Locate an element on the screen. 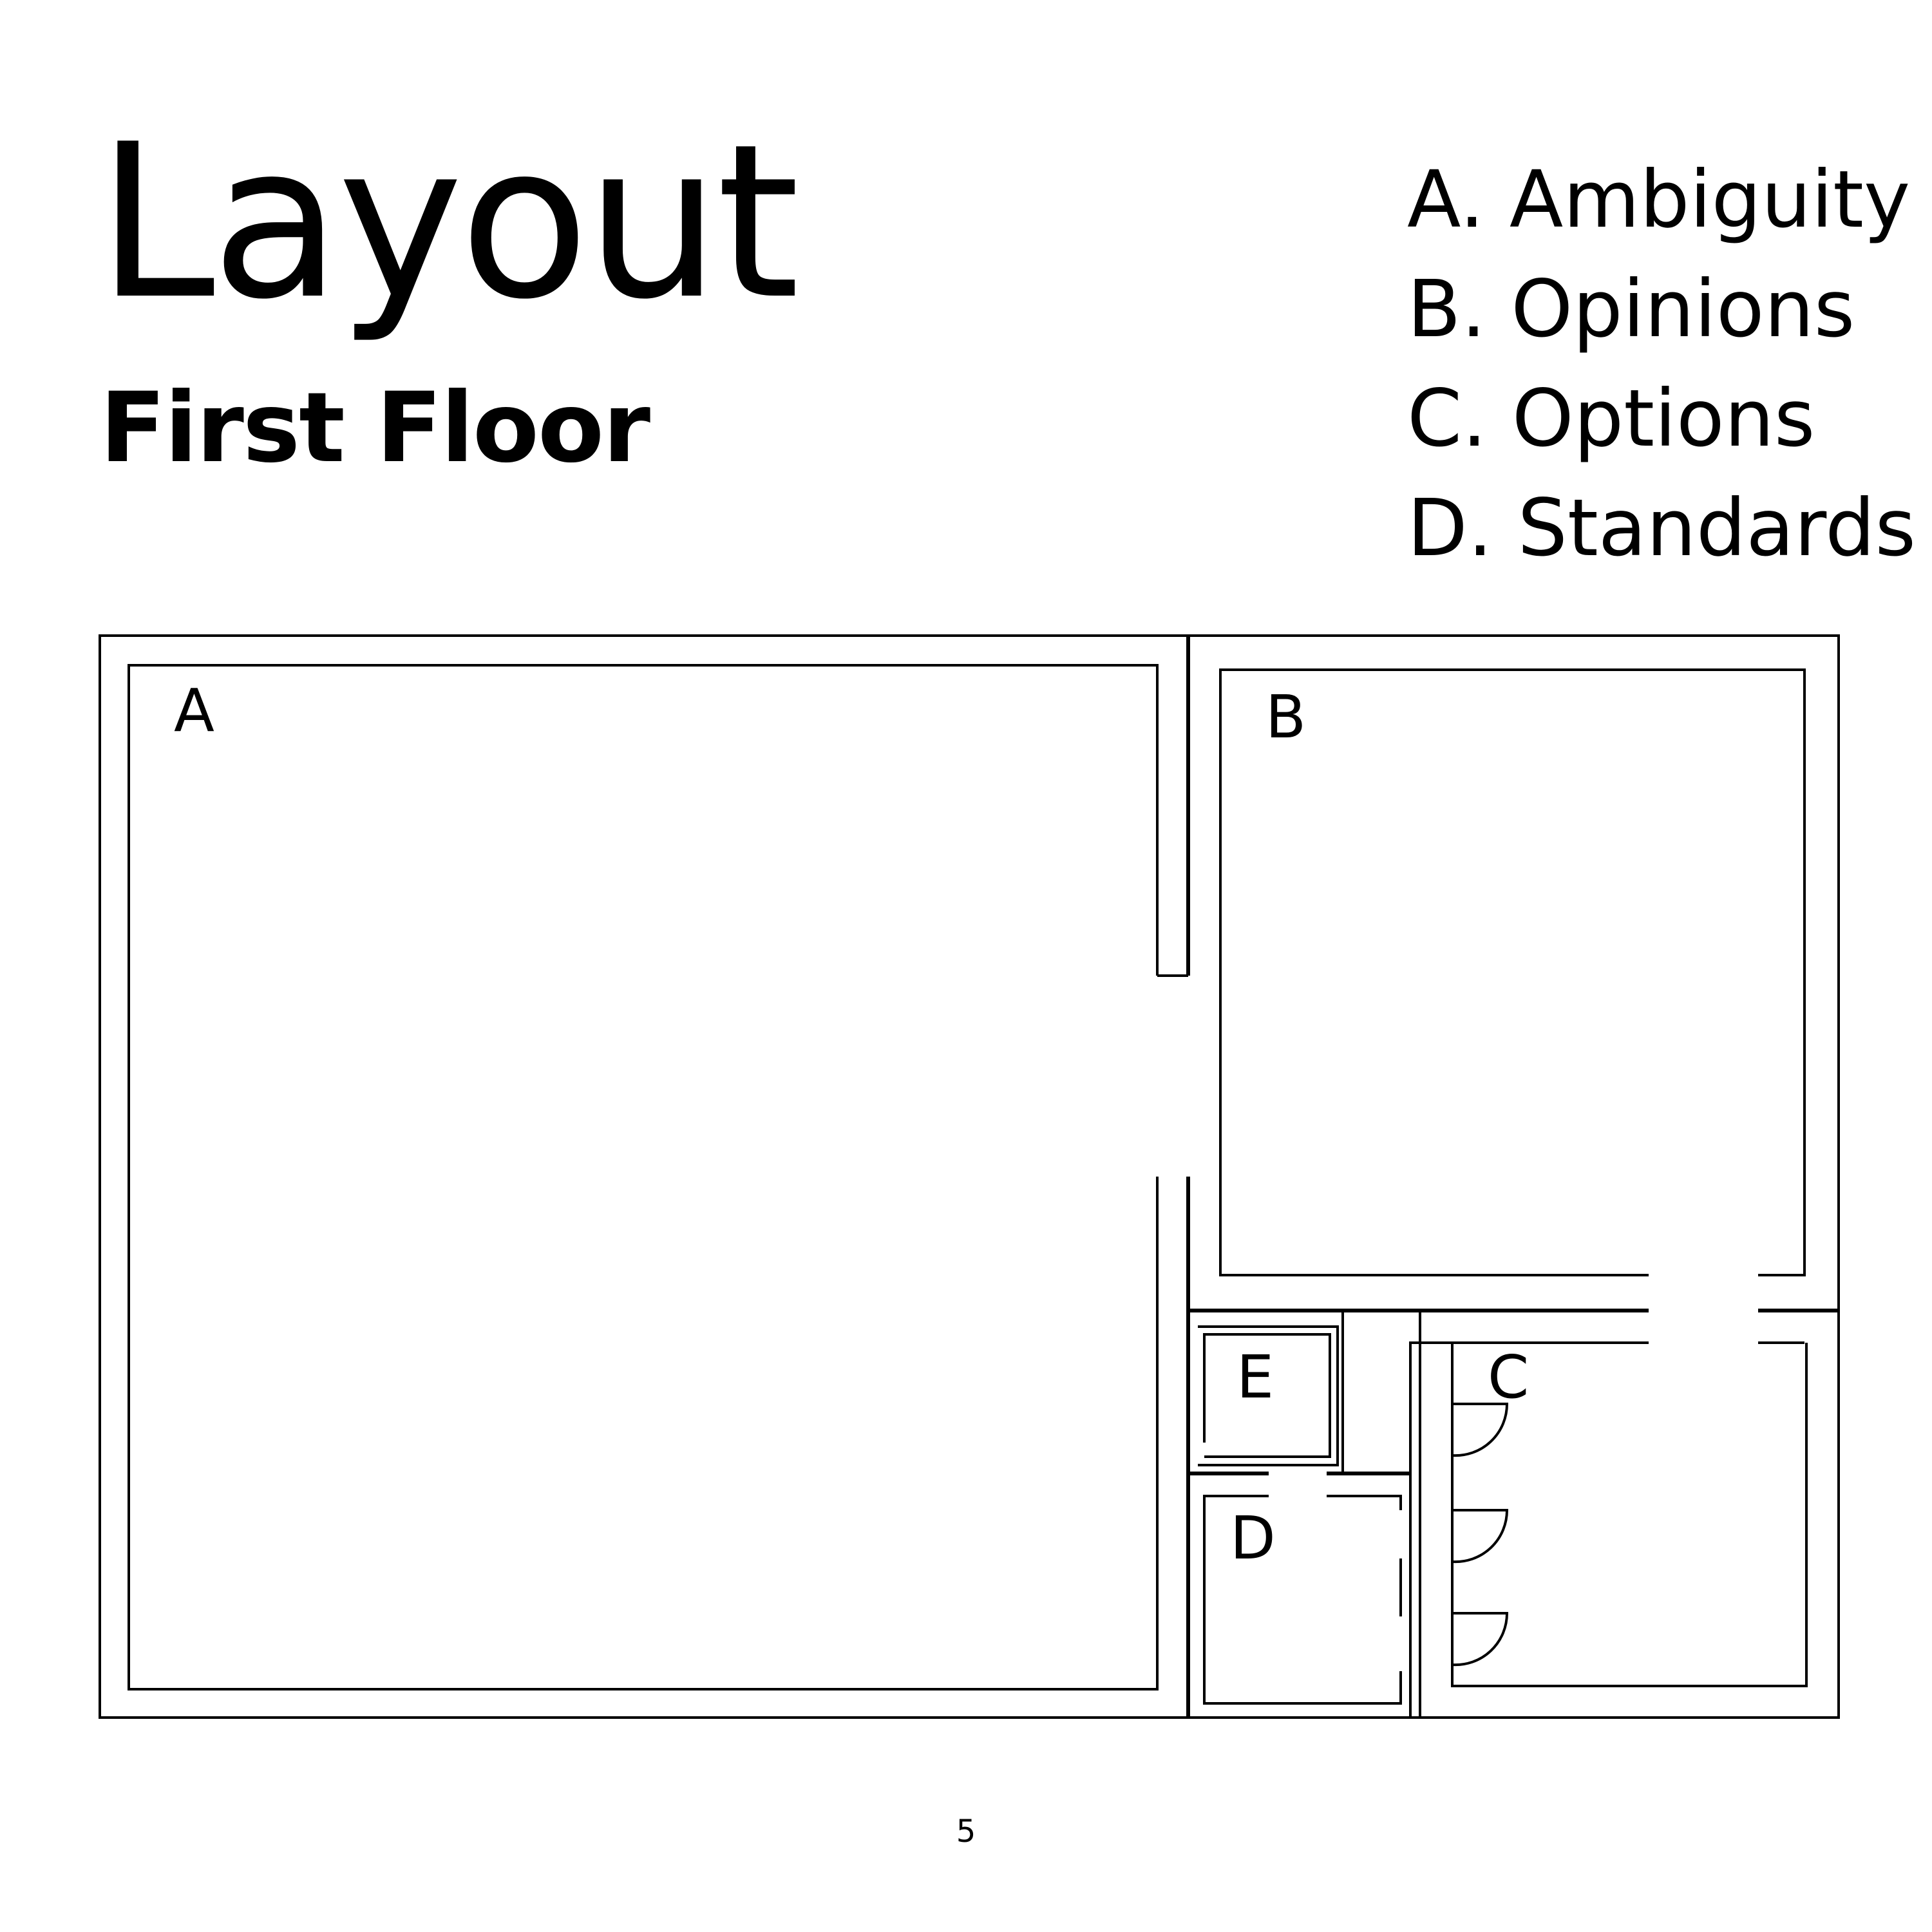 This screenshot has height=1932, width=1932. room-d-right is located at coordinates (1364, 1502).